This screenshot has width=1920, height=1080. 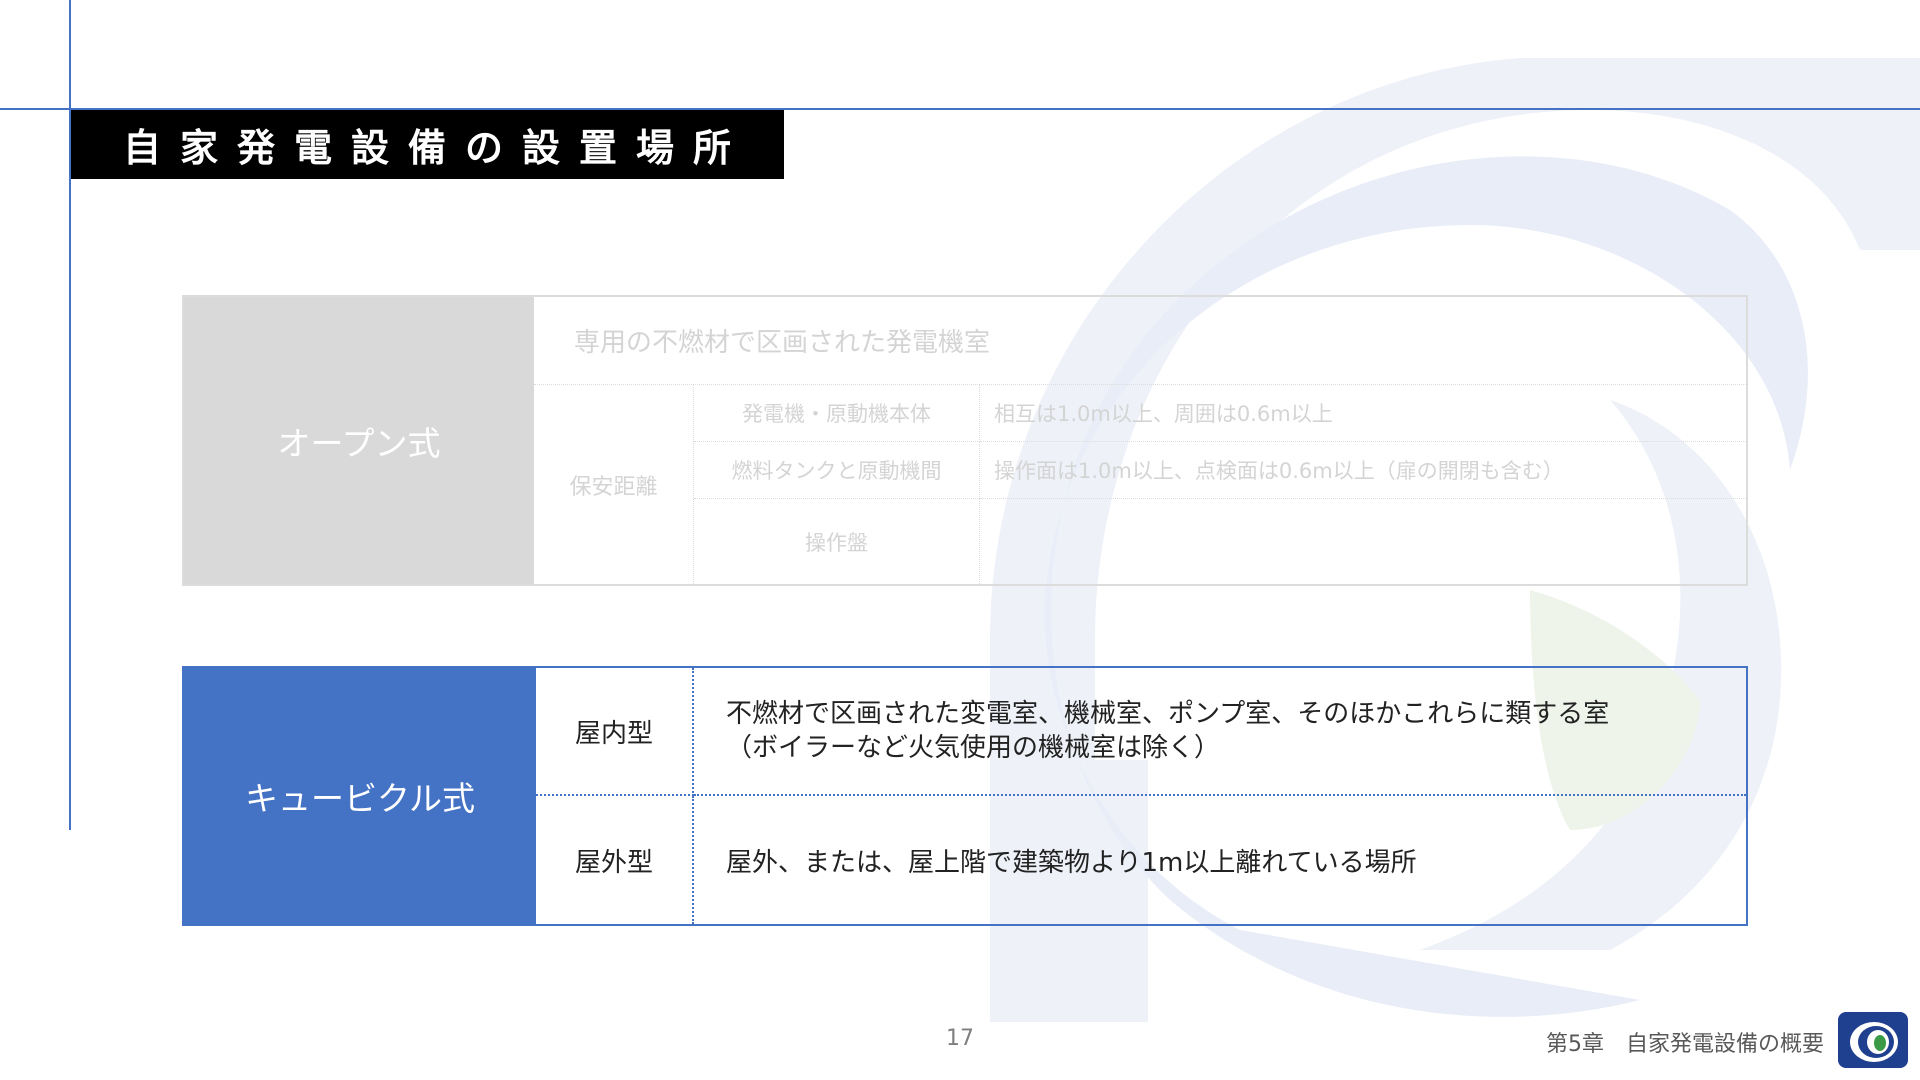 What do you see at coordinates (1873, 1040) in the screenshot?
I see `company-logo-icon` at bounding box center [1873, 1040].